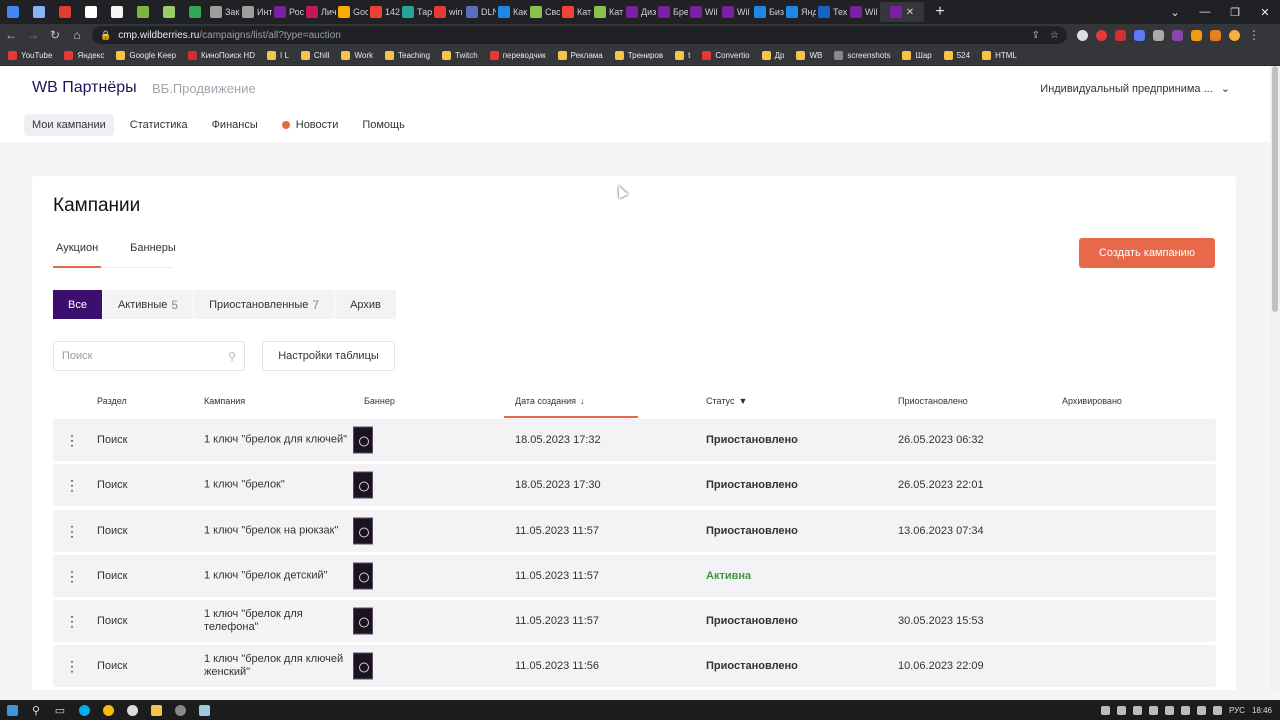 This screenshot has width=1280, height=720. I want to click on filter-tab: Активные 5, so click(148, 304).